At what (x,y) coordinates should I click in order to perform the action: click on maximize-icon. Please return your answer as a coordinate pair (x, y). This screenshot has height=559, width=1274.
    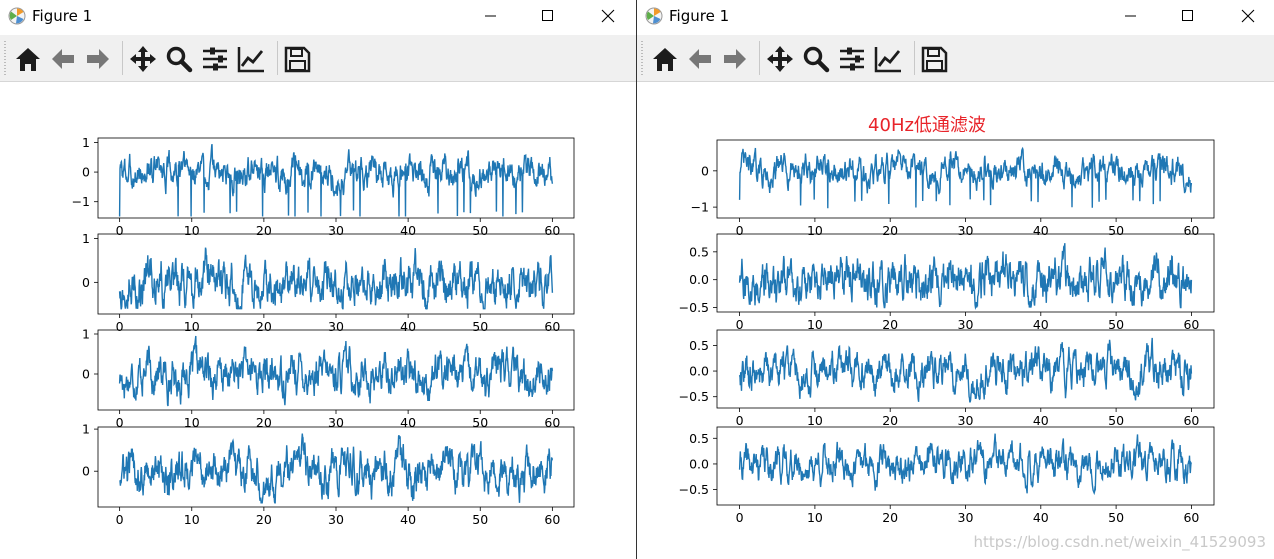
    Looking at the image, I should click on (547, 15).